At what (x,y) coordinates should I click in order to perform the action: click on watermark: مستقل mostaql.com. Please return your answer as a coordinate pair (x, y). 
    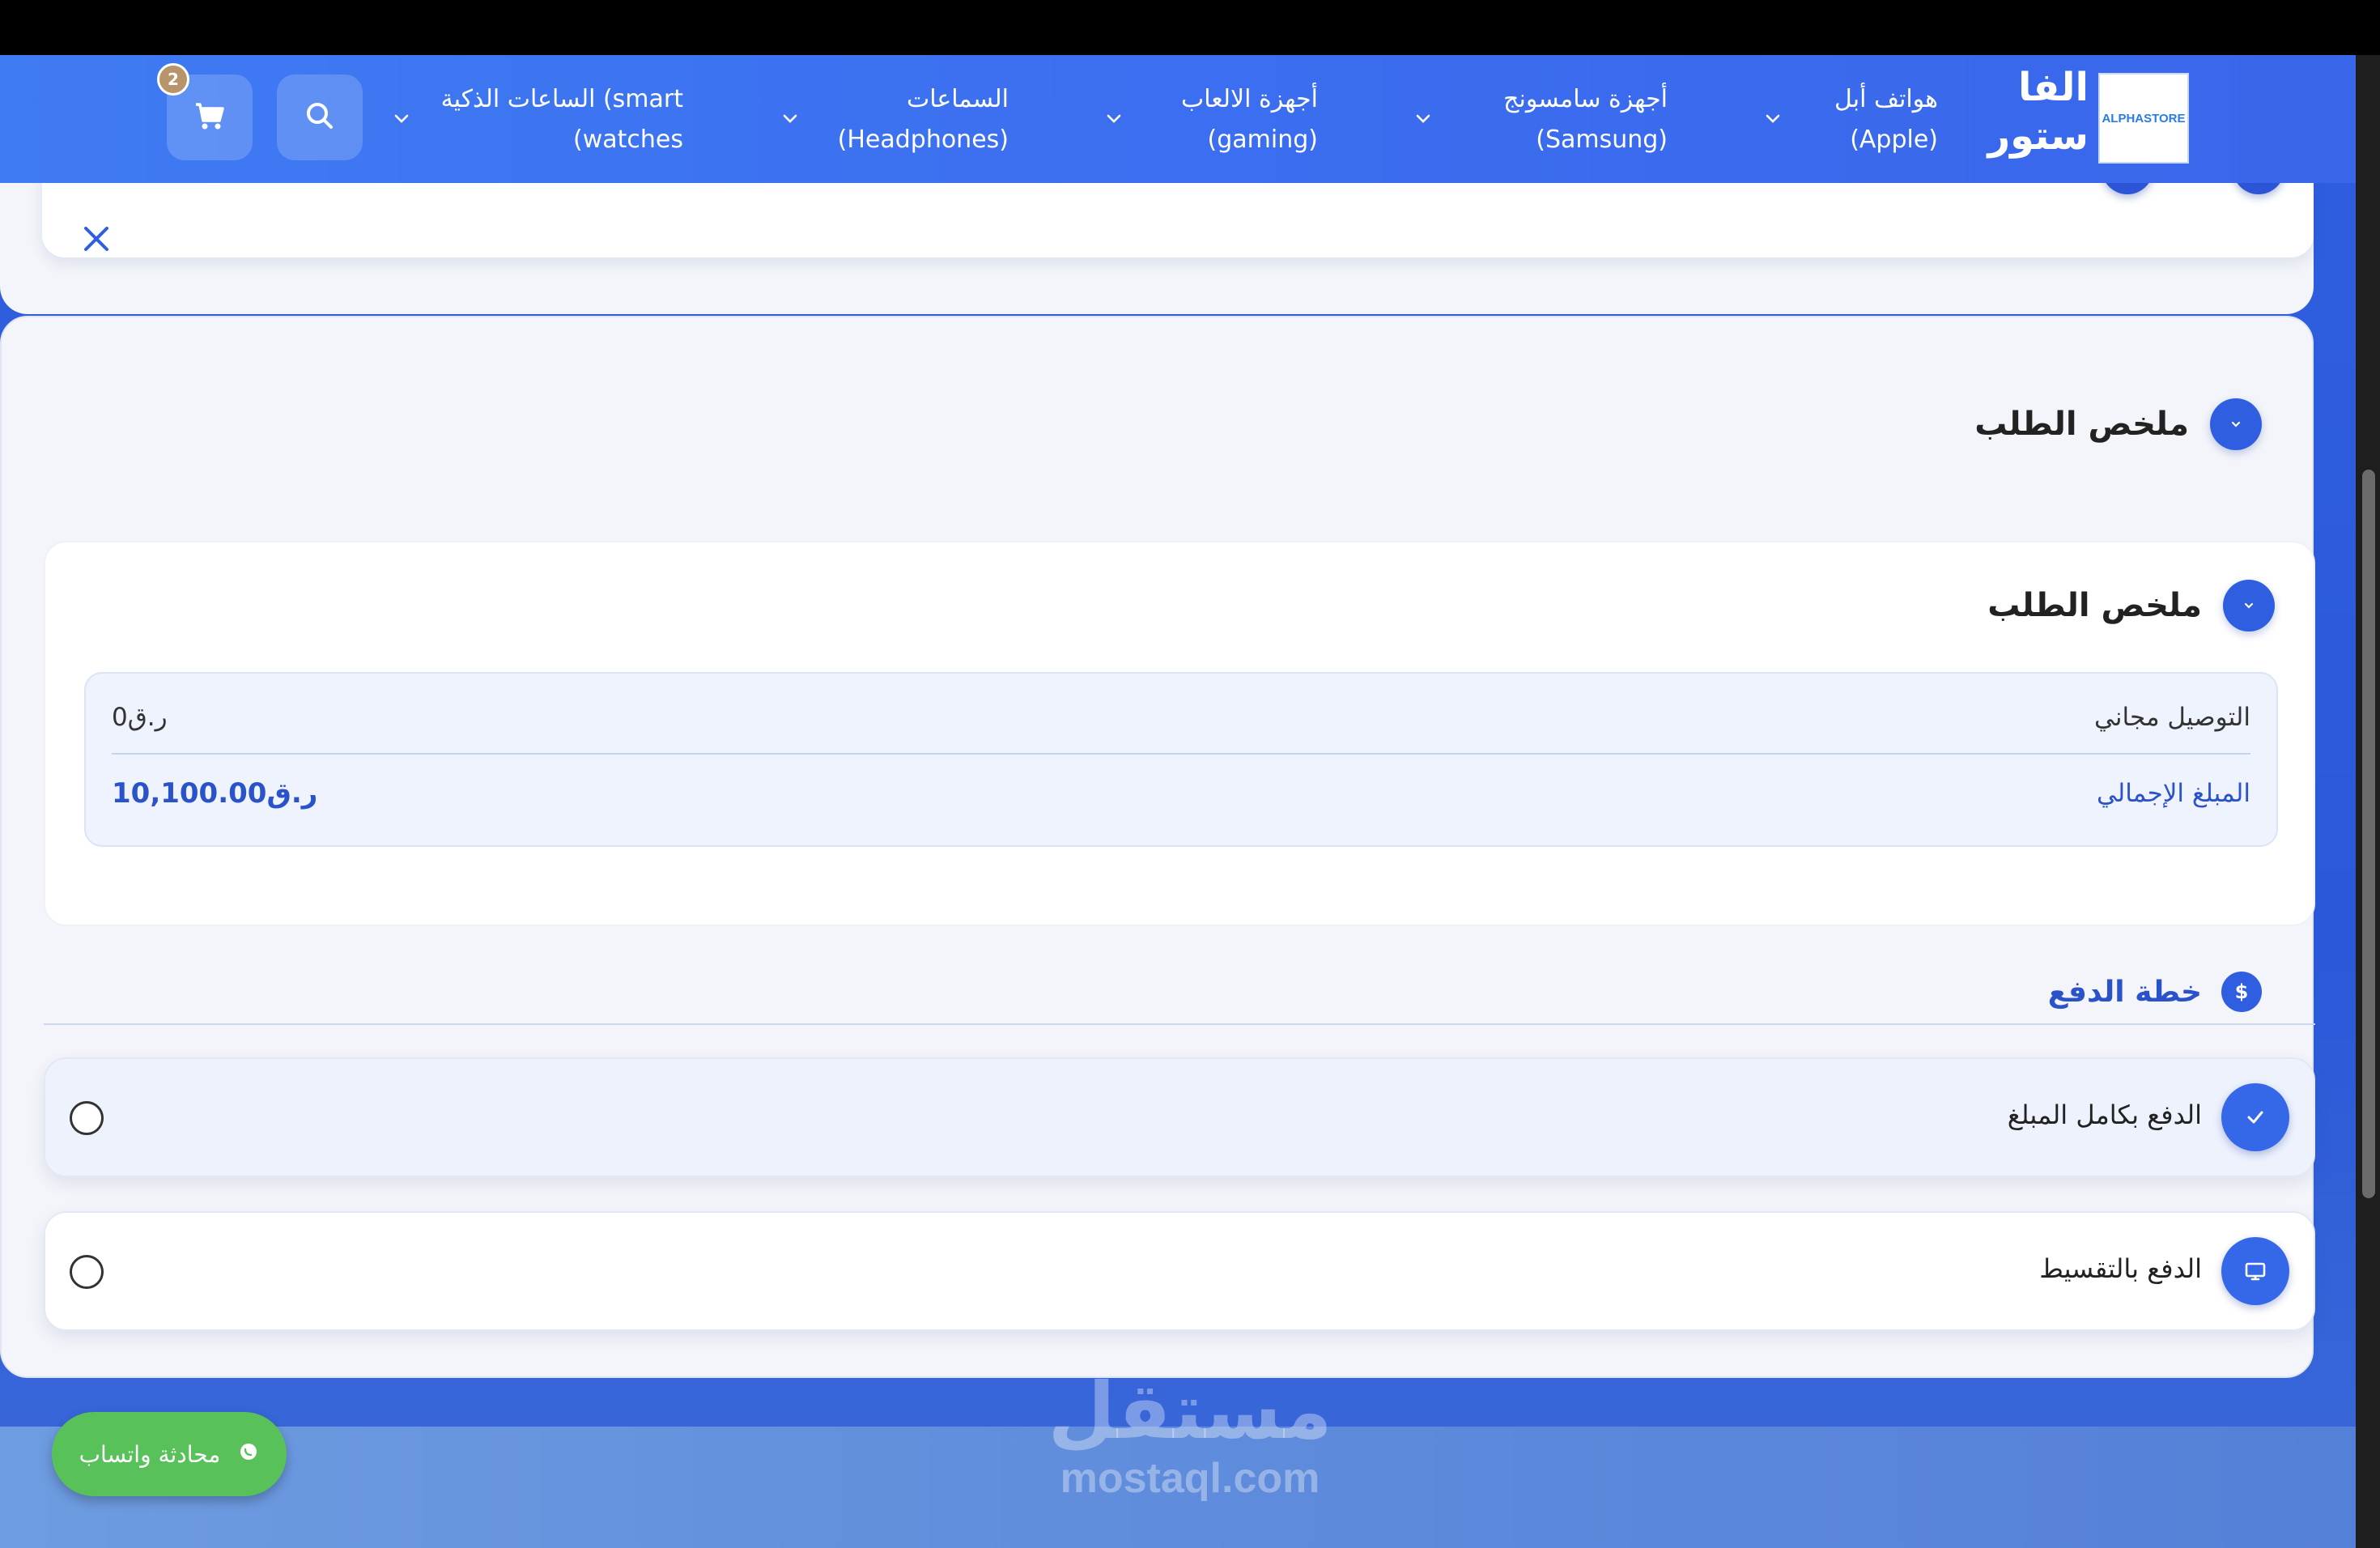
    Looking at the image, I should click on (1190, 1434).